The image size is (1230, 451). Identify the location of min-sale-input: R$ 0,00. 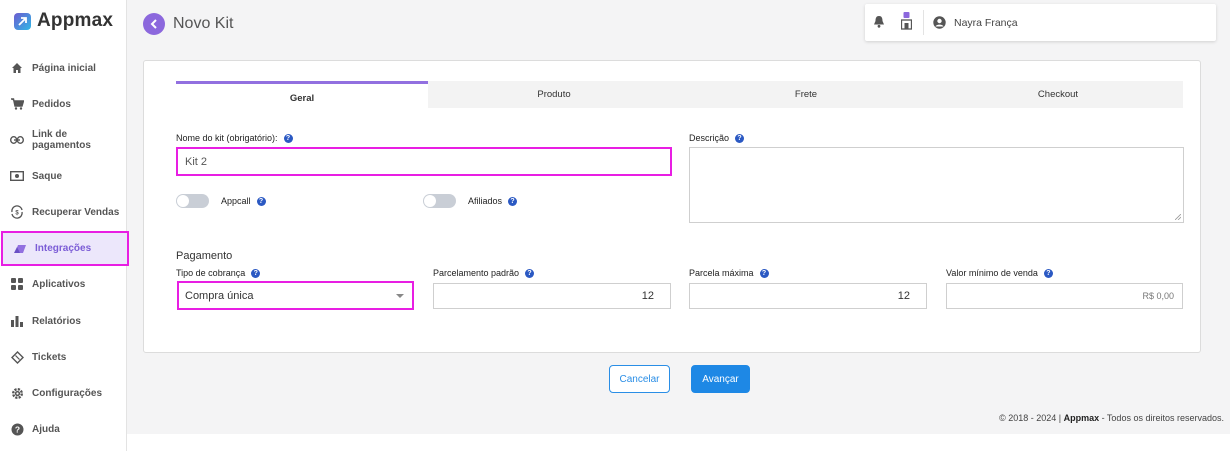
(1064, 296).